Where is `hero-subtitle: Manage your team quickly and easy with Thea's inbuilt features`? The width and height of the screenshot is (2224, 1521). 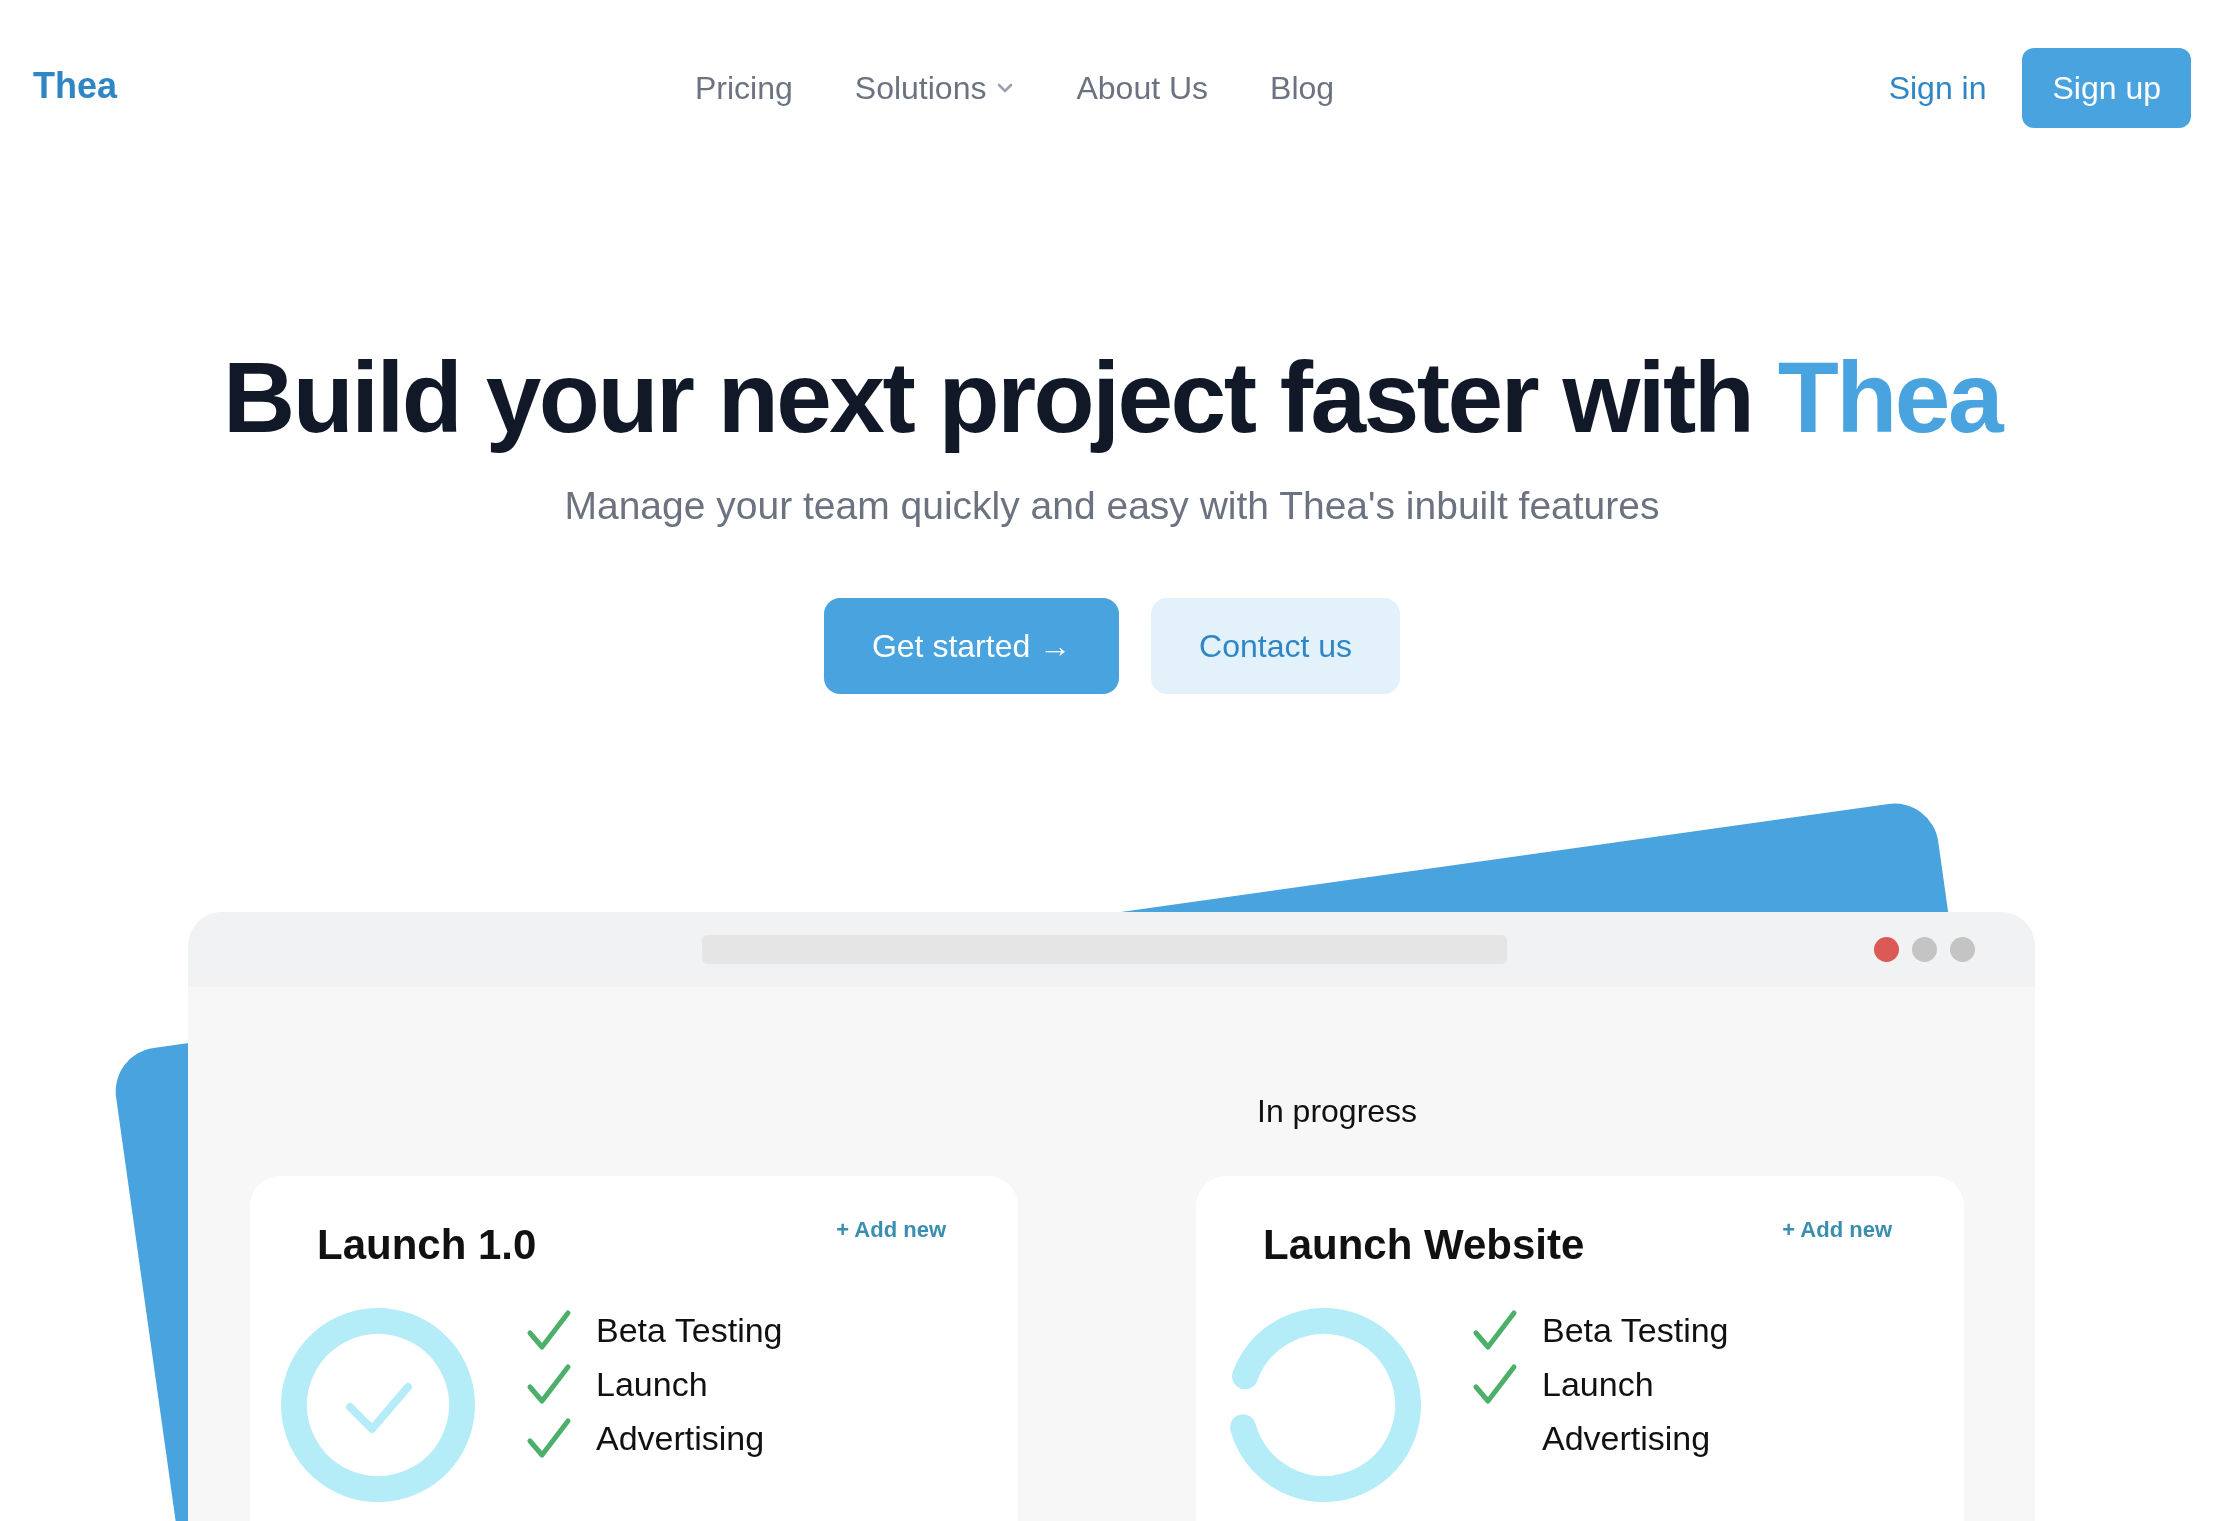
hero-subtitle: Manage your team quickly and easy with Thea's inbuilt features is located at coordinates (1112, 506).